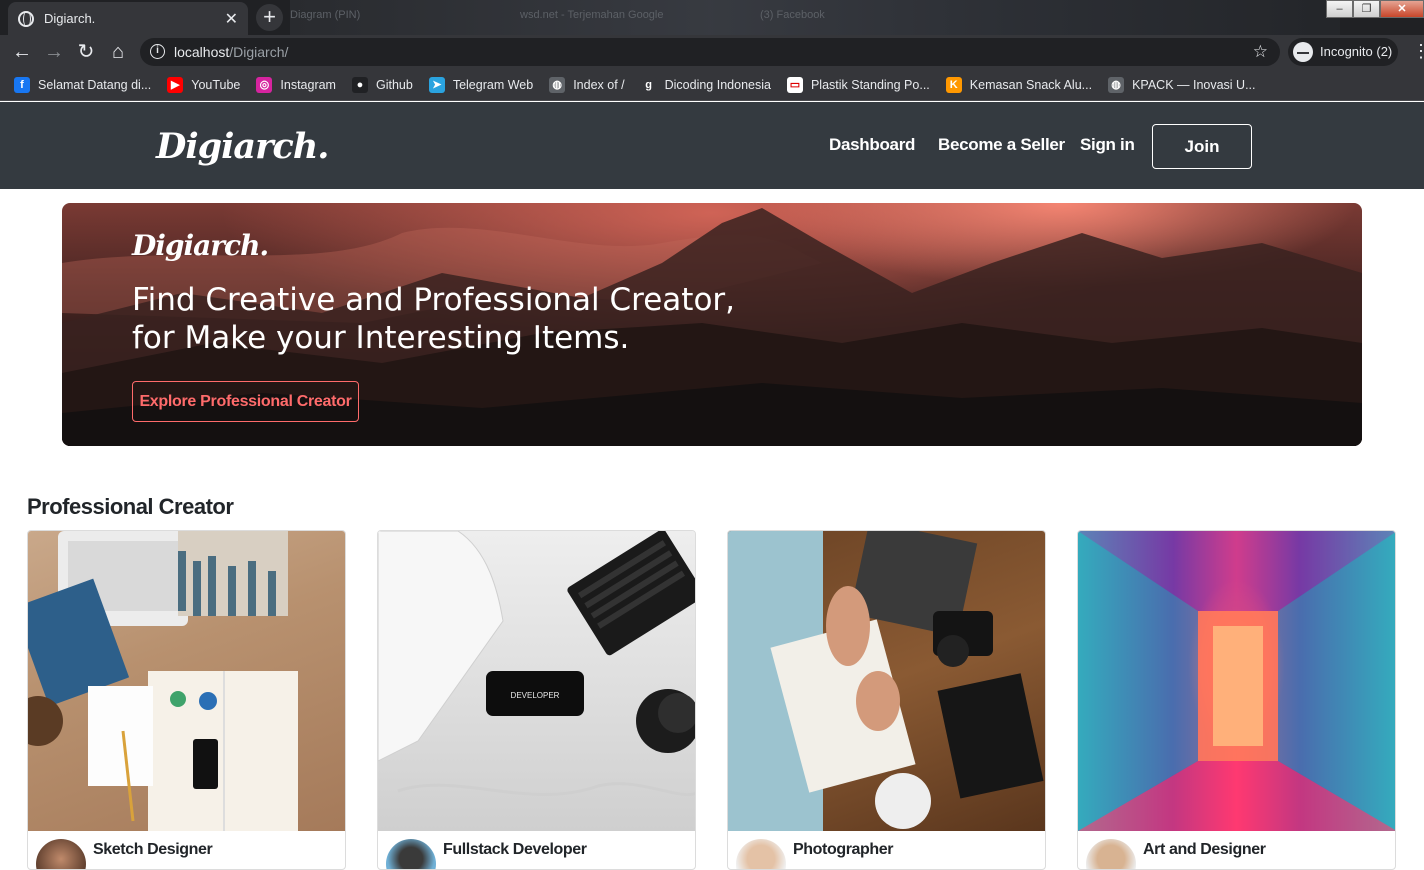 The width and height of the screenshot is (1424, 870). Describe the element at coordinates (535, 695) in the screenshot. I see `device-label: DEVELOPER` at that location.